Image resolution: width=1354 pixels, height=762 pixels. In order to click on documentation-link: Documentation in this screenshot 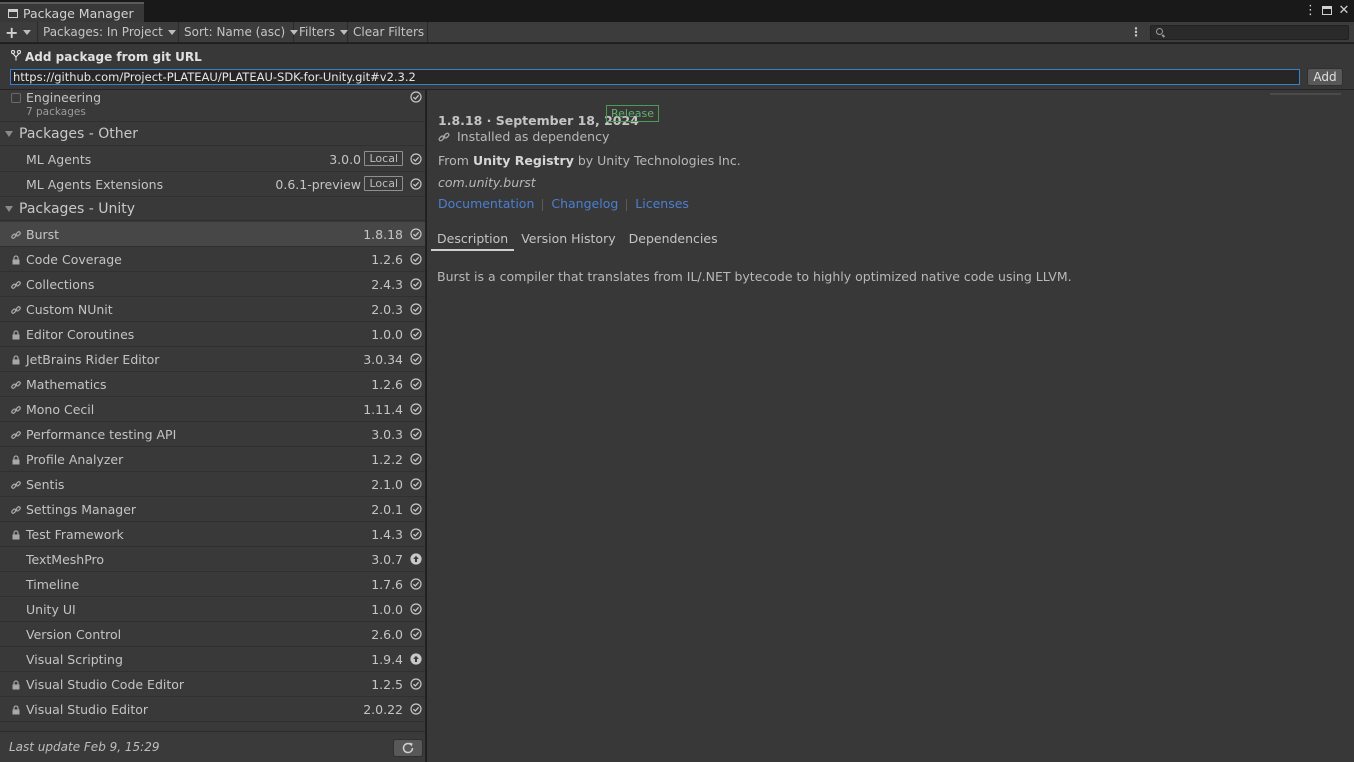, I will do `click(486, 203)`.